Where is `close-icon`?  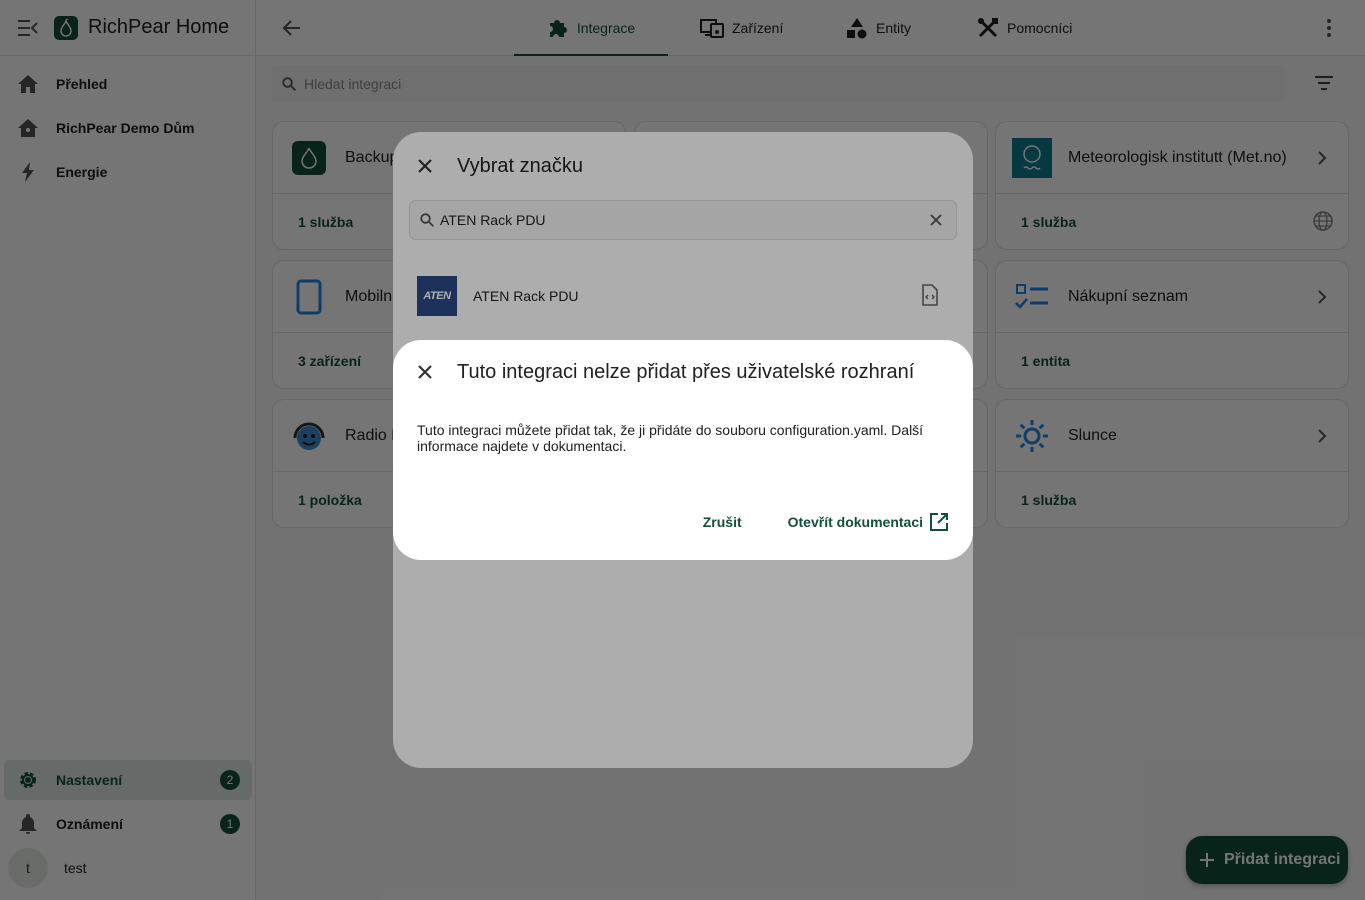 close-icon is located at coordinates (425, 372).